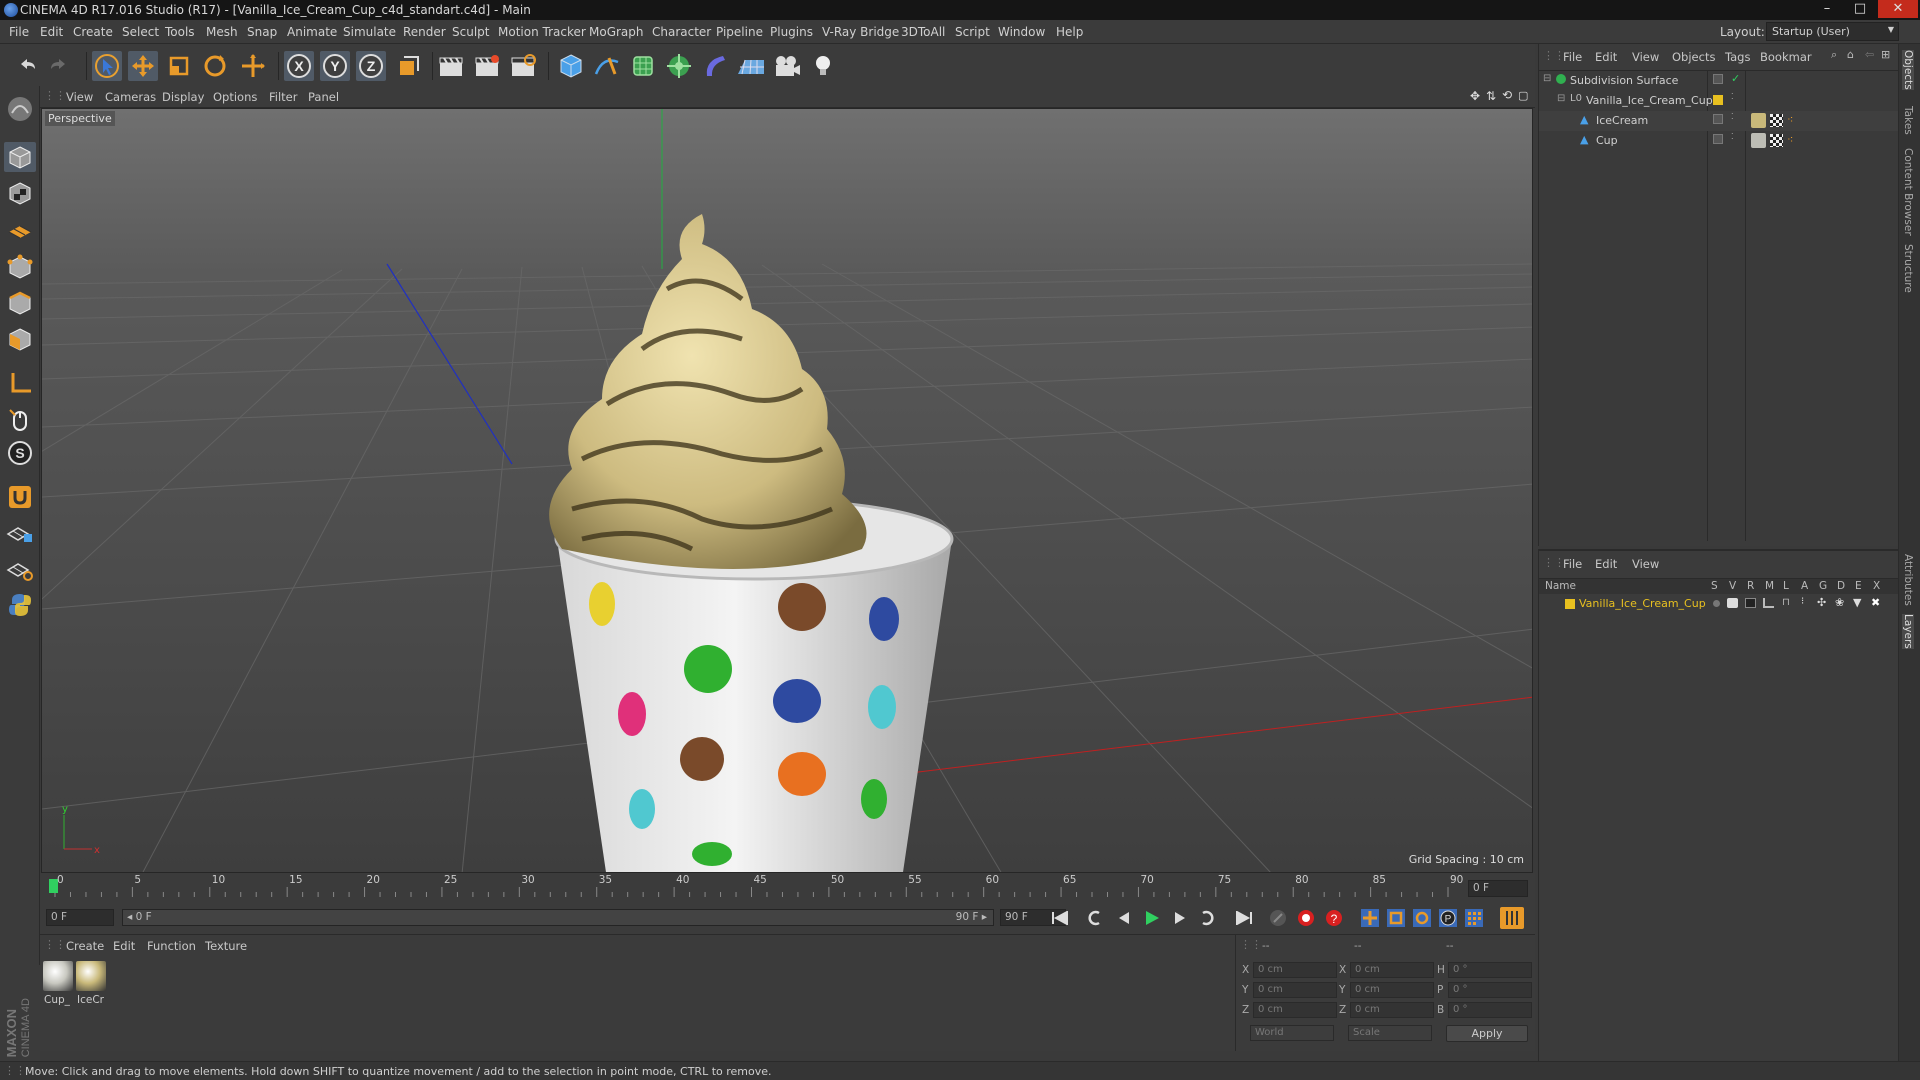 This screenshot has height=1080, width=1920. I want to click on menu-plugins: Plugins, so click(791, 32).